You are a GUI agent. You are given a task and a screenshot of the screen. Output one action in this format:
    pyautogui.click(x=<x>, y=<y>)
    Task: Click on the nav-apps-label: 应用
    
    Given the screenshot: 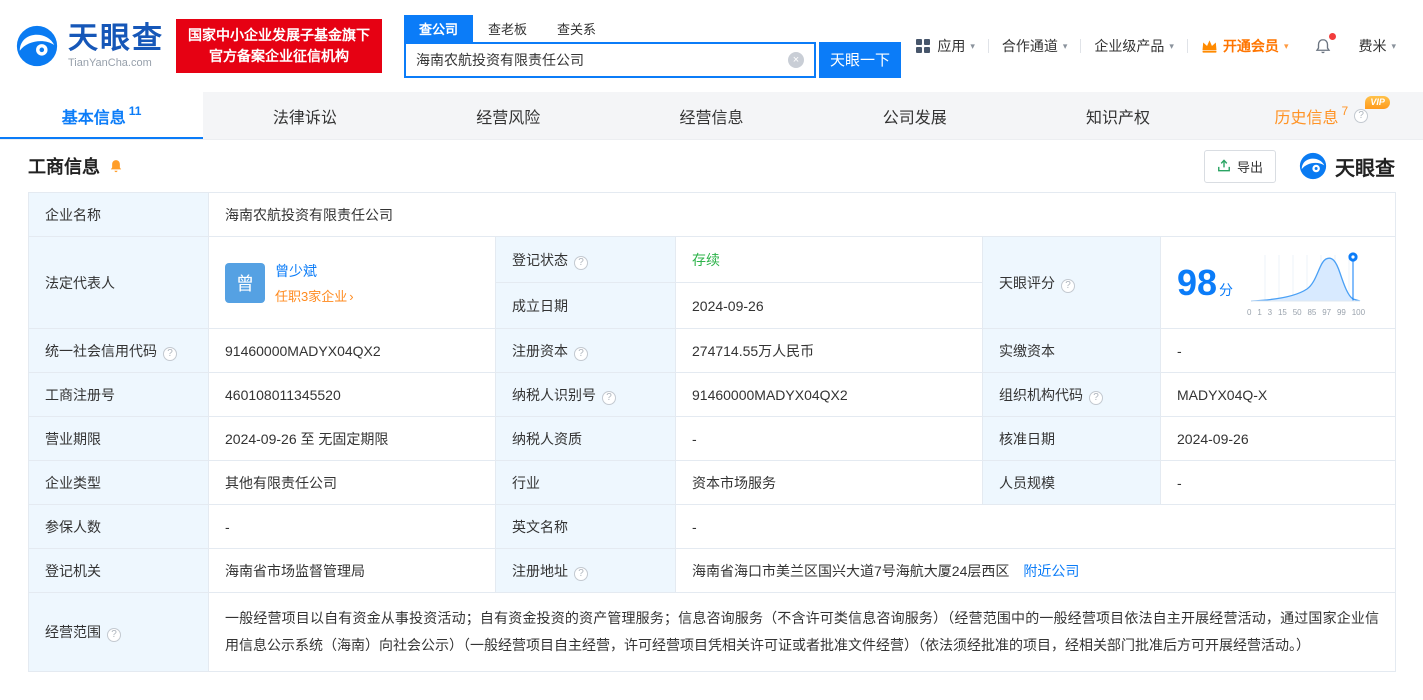 What is the action you would take?
    pyautogui.click(x=951, y=46)
    